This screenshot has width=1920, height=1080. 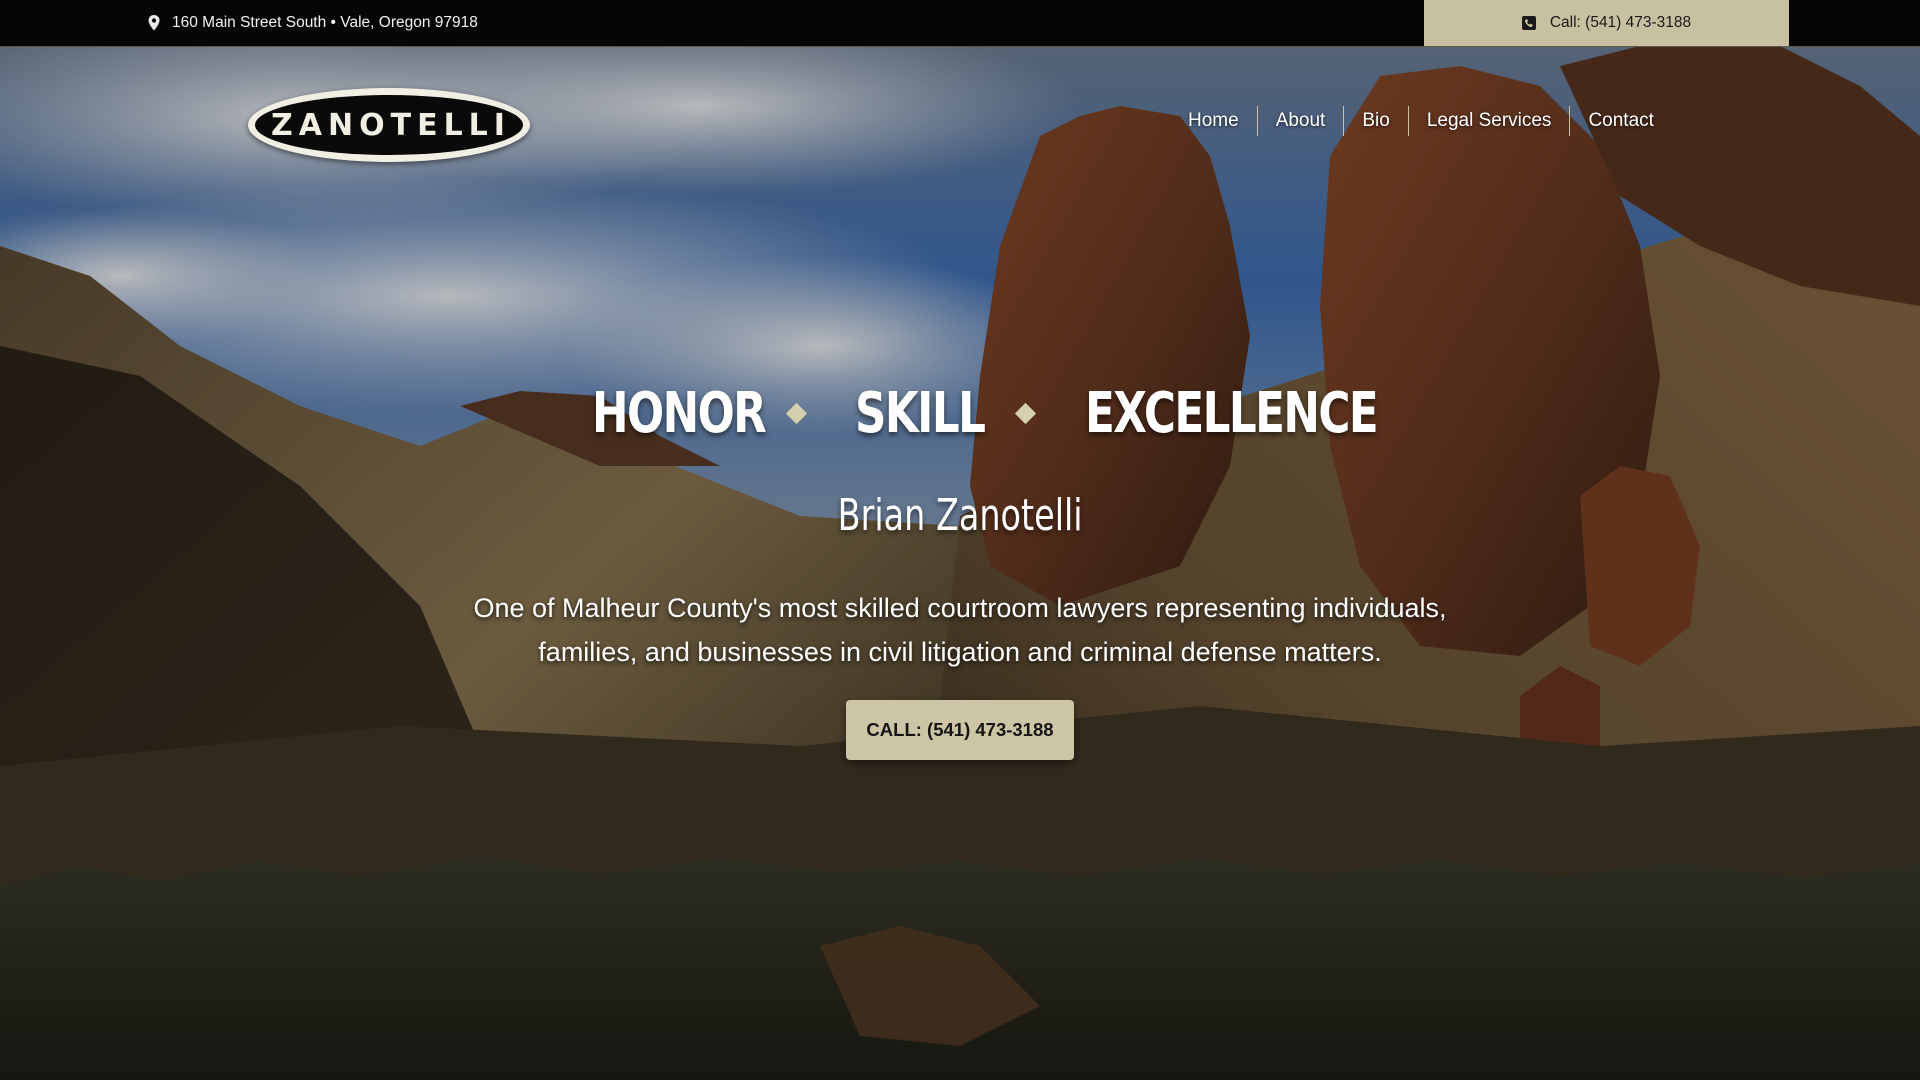 I want to click on tagline-excellence: EXCELLENCE, so click(x=1232, y=413).